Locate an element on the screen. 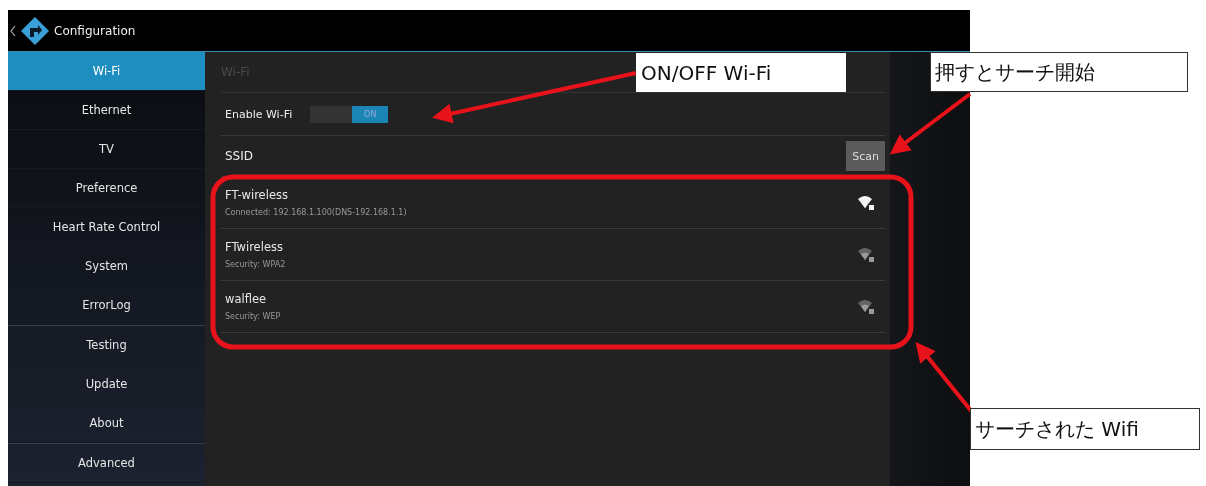 This screenshot has width=1206, height=486. scan-button: Scan is located at coordinates (865, 156).